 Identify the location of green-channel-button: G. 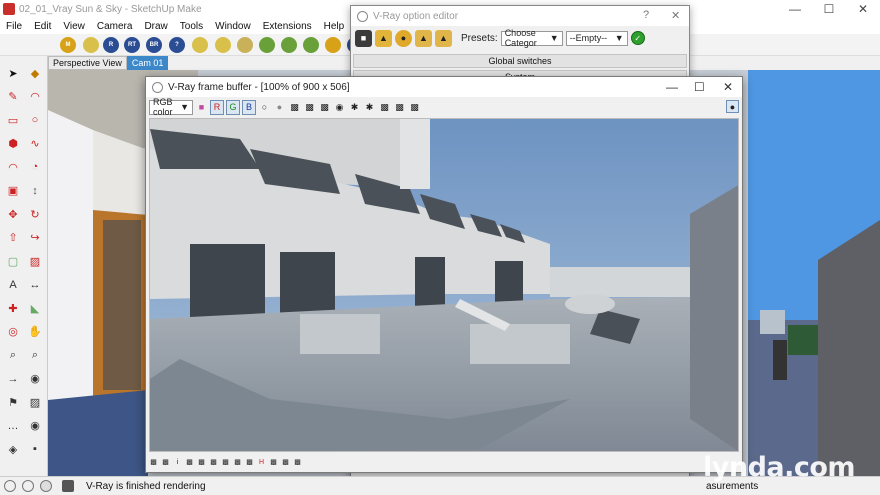
(233, 107).